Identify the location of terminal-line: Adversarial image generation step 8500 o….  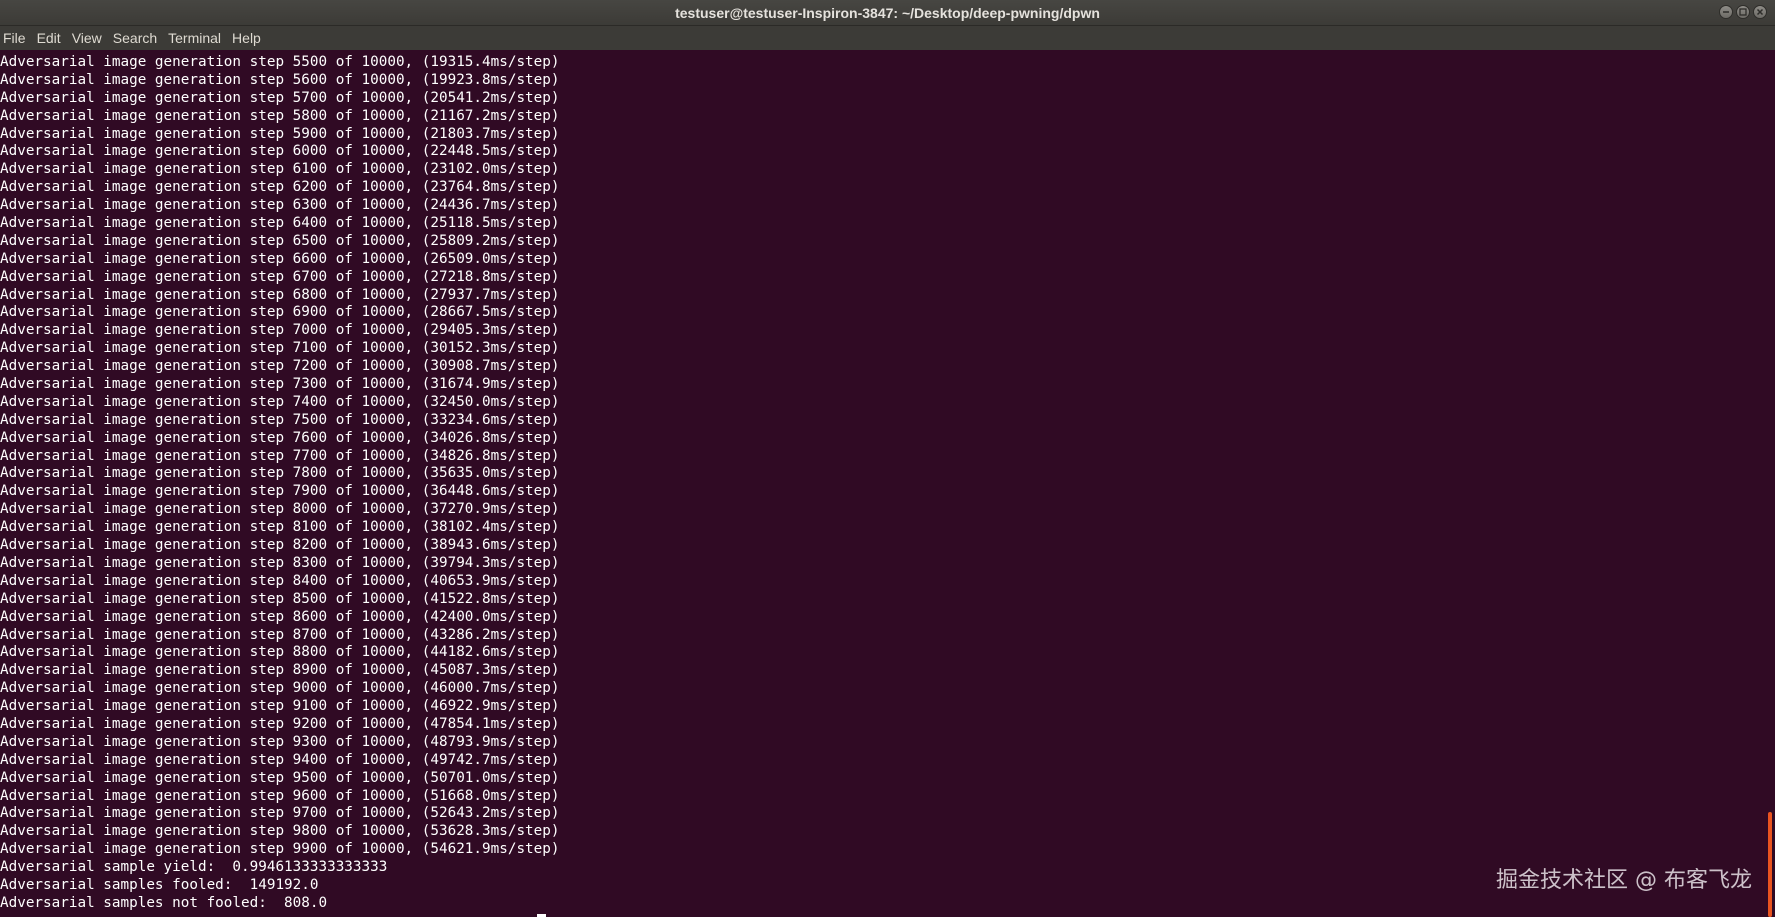
(280, 598).